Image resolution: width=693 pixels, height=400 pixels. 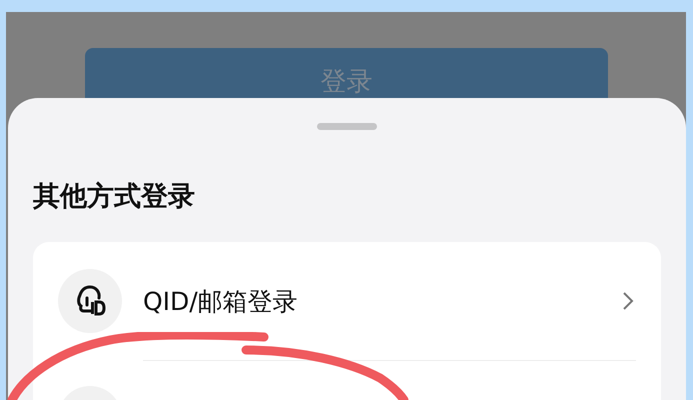 I want to click on option-label: QID/邮箱登录, so click(x=221, y=302).